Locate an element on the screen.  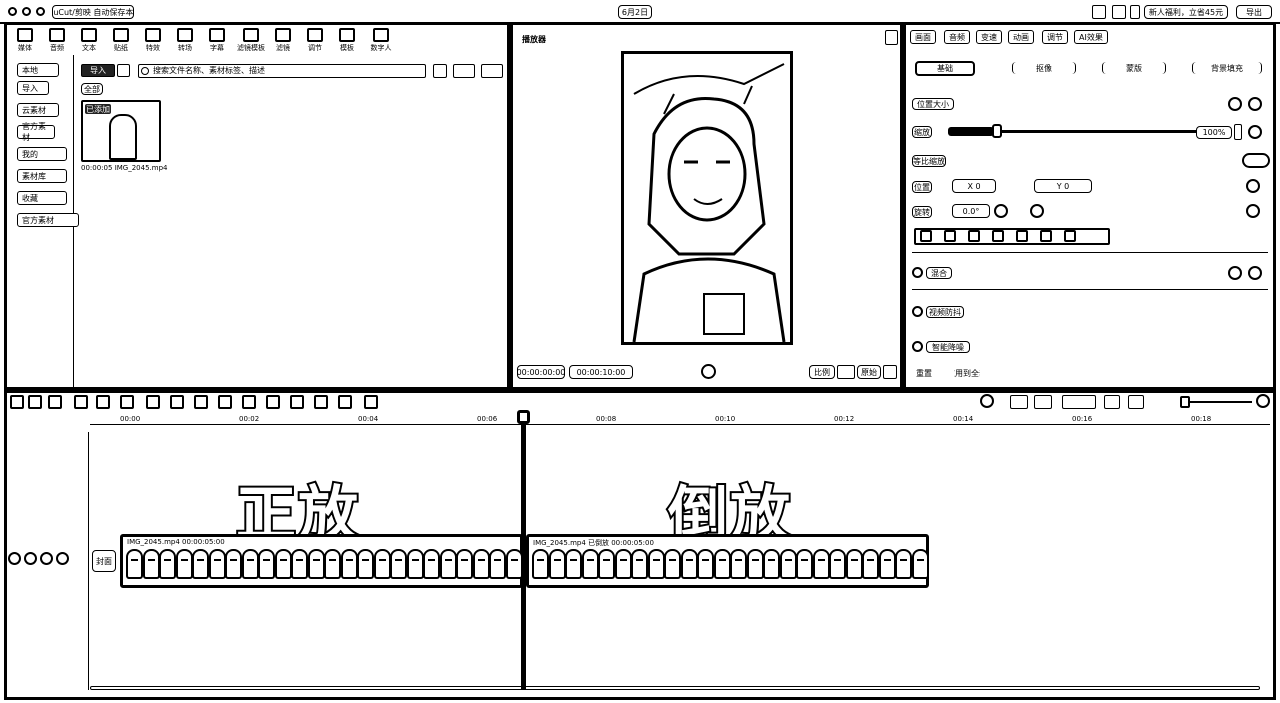
apply-all-button: 应用到全部 is located at coordinates (967, 373).